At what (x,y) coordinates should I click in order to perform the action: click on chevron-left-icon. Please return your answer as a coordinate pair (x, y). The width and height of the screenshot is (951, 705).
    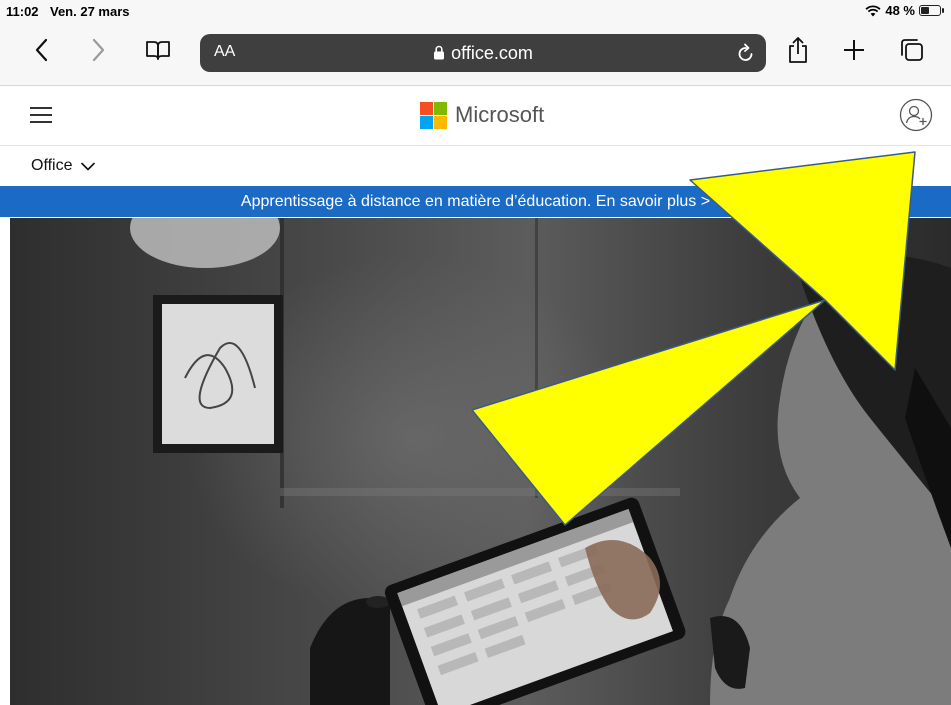
    Looking at the image, I should click on (41, 50).